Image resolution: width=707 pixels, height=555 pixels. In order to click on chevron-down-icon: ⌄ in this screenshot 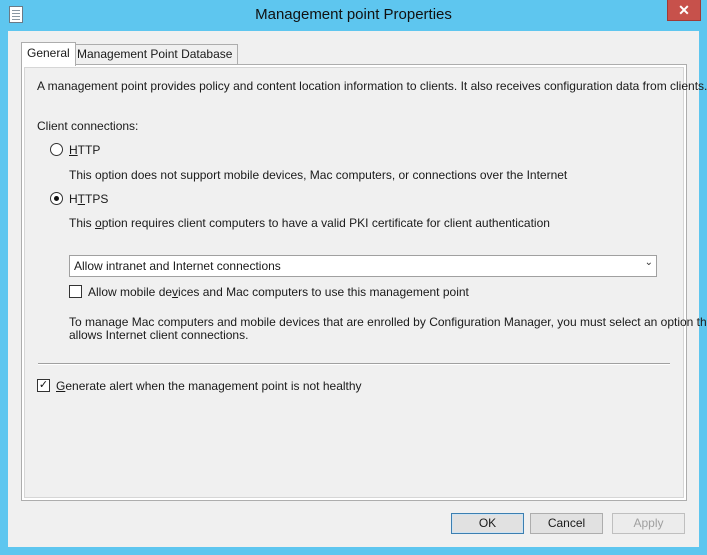, I will do `click(649, 262)`.